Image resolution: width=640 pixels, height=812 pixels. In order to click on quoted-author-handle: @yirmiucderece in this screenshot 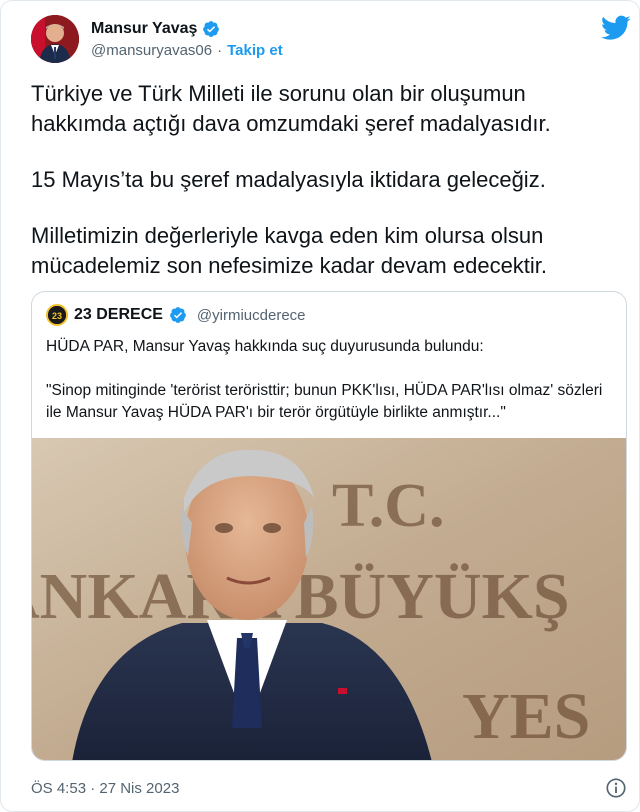, I will do `click(251, 315)`.